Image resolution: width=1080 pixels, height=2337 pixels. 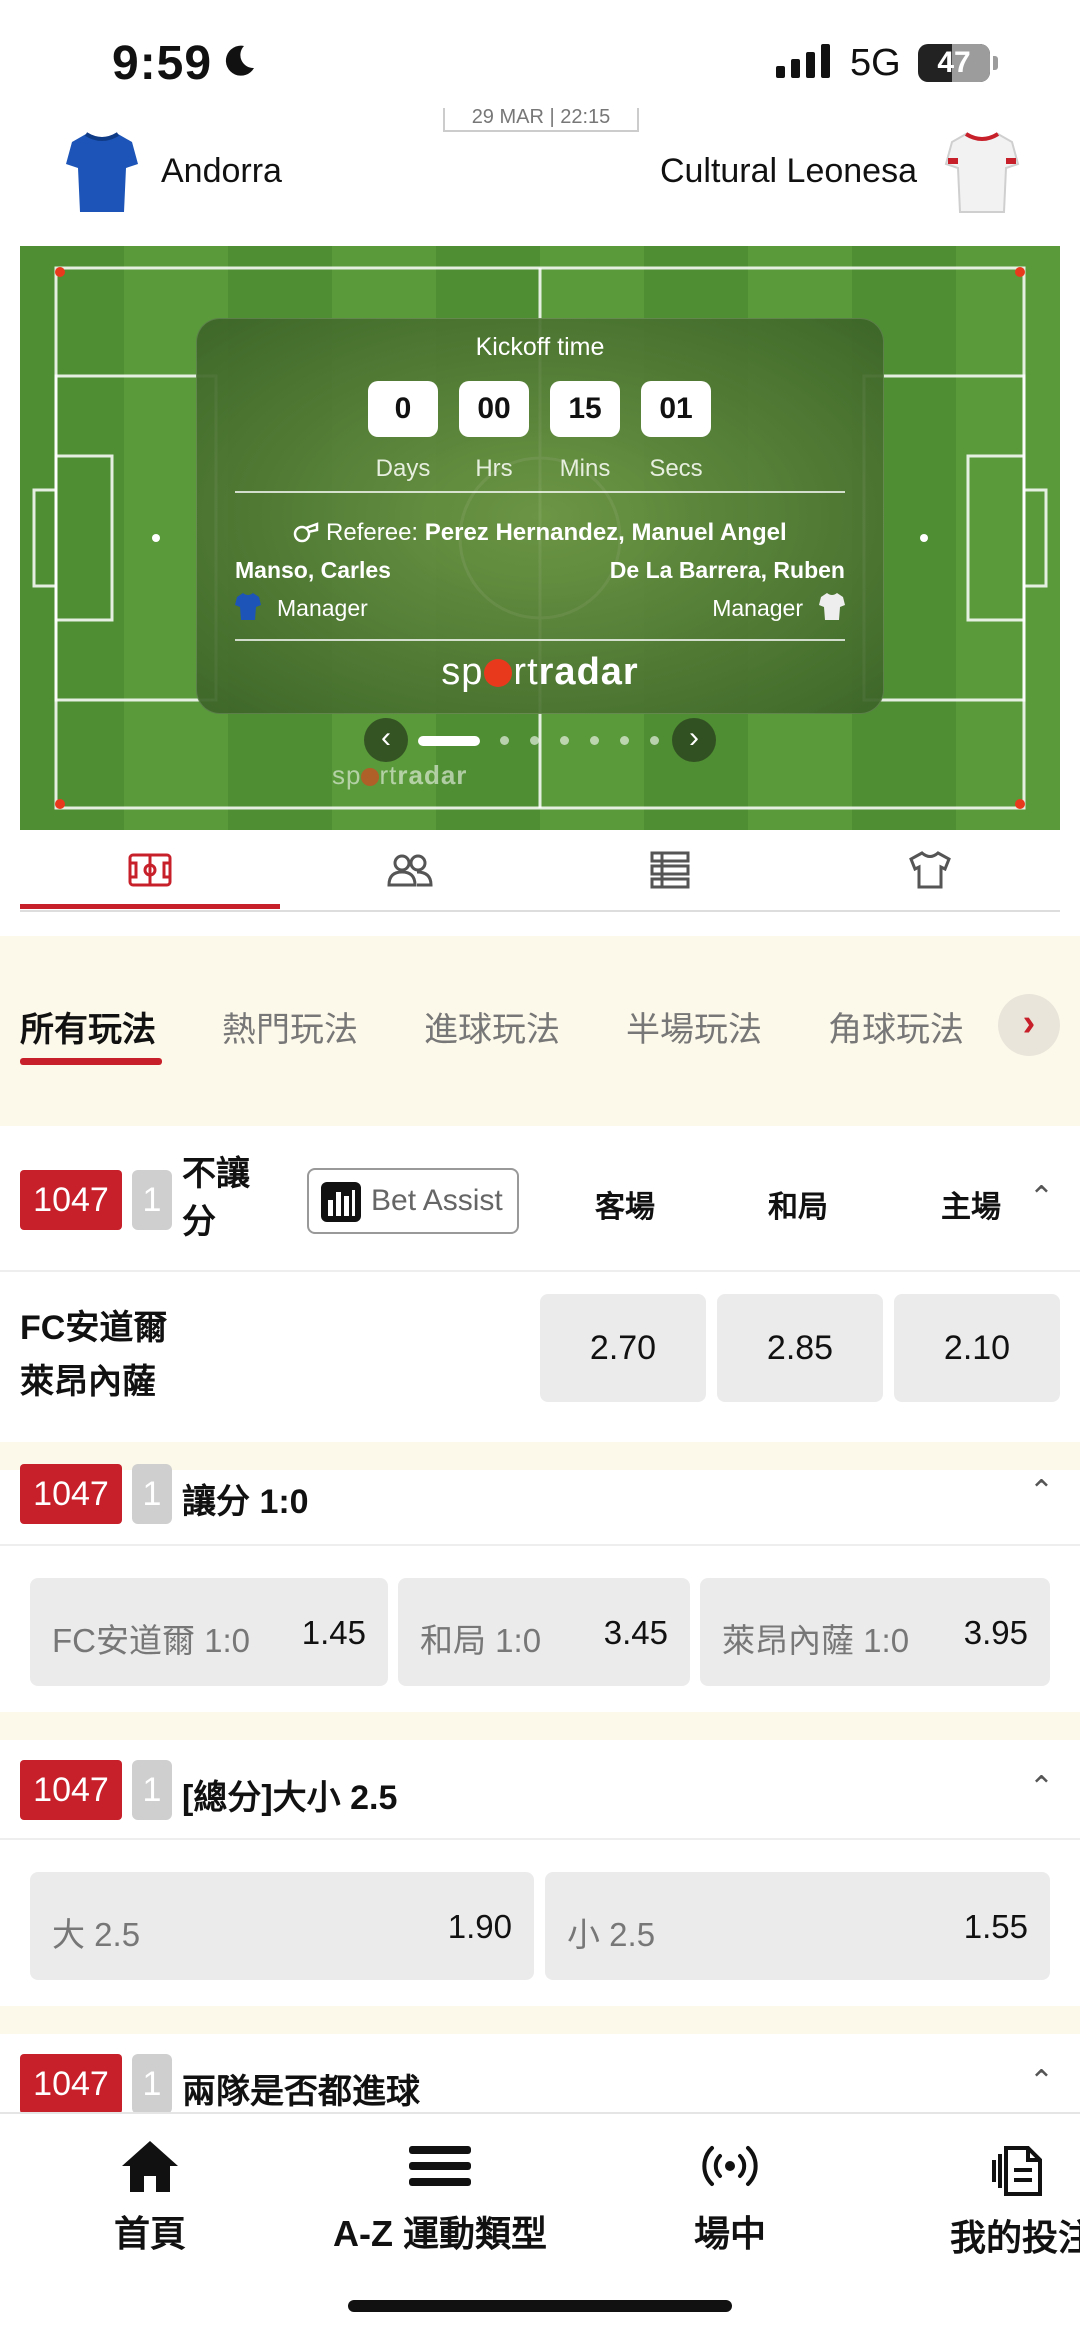 What do you see at coordinates (585, 468) in the screenshot?
I see `countdown-mins-label: Mins` at bounding box center [585, 468].